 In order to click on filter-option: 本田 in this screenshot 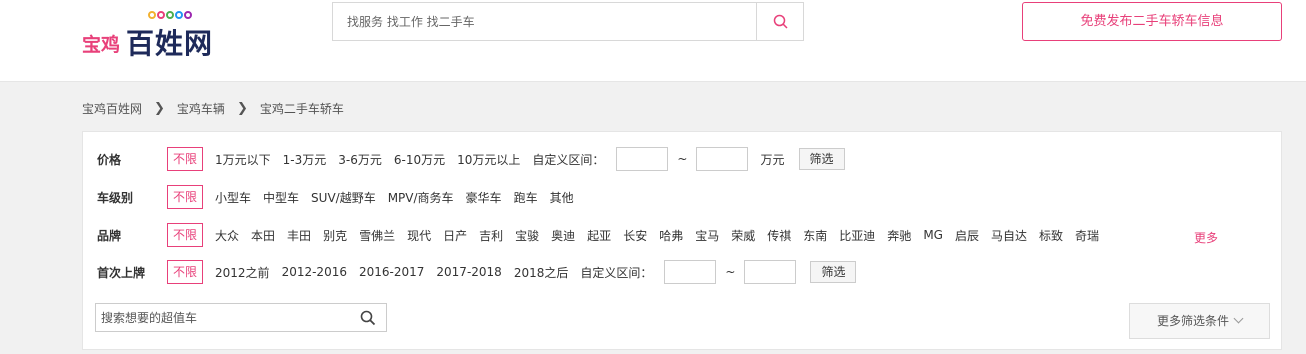, I will do `click(263, 235)`.